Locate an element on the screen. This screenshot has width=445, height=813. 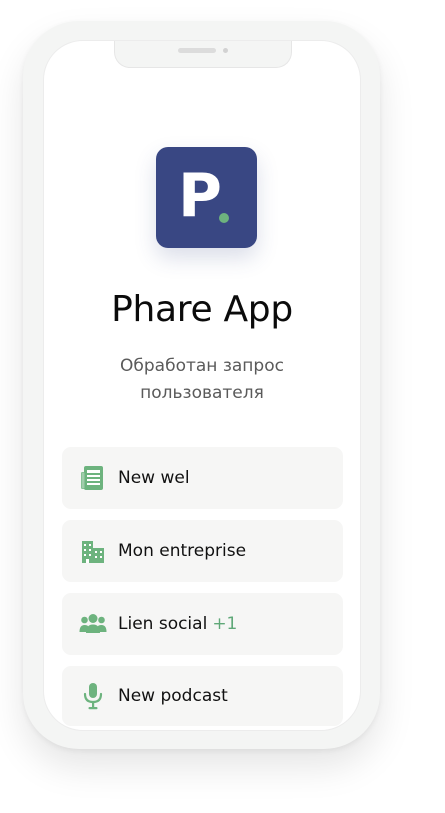
menu-item-mon-entreprise: Mon entreprise is located at coordinates (202, 551).